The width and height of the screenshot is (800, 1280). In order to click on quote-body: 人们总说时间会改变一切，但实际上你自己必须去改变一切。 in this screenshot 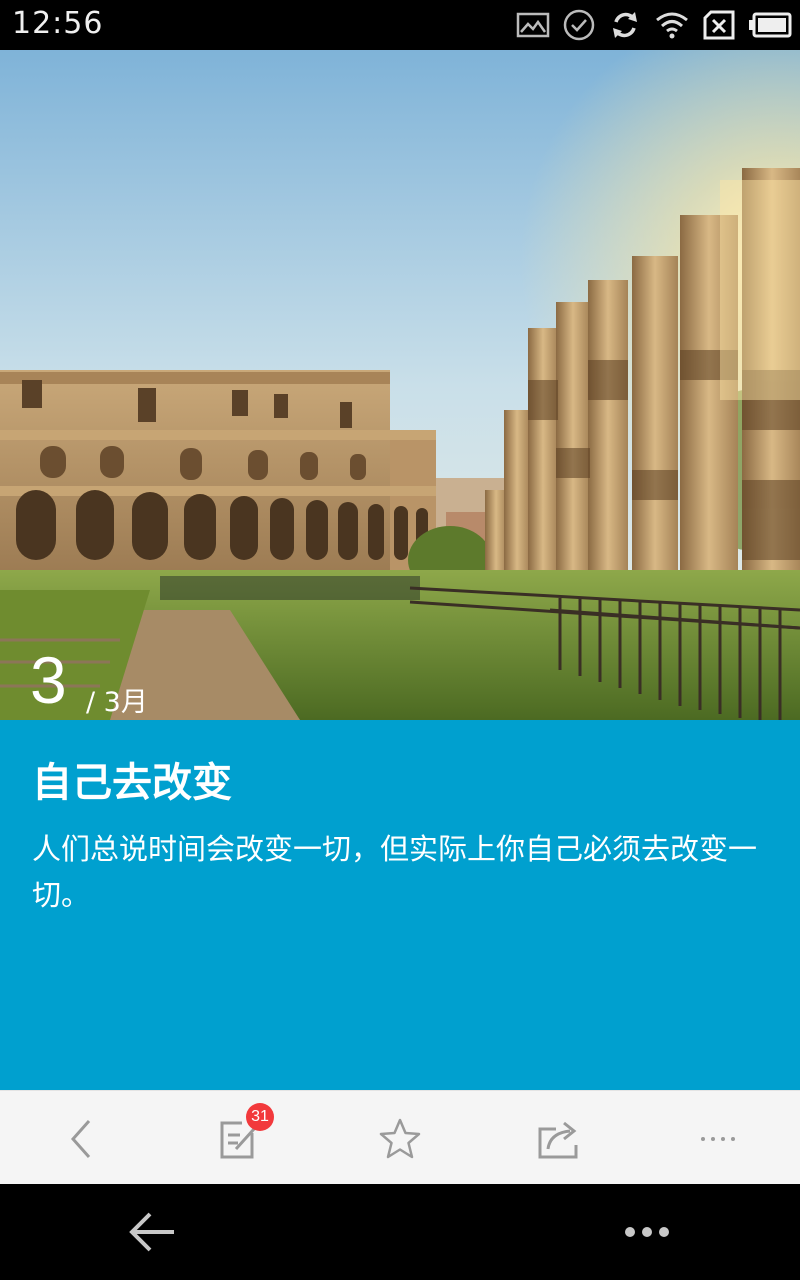, I will do `click(395, 872)`.